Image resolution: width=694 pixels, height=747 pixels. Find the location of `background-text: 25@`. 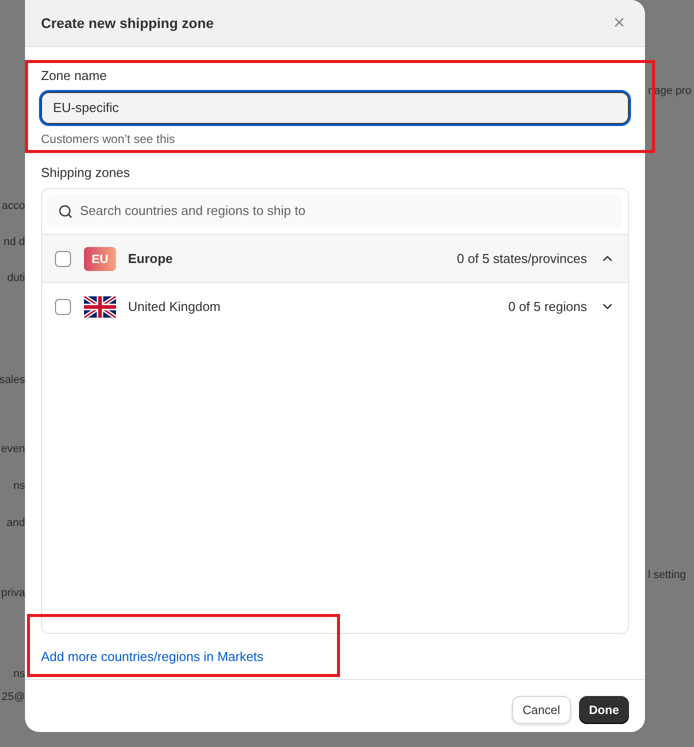

background-text: 25@ is located at coordinates (13, 697).